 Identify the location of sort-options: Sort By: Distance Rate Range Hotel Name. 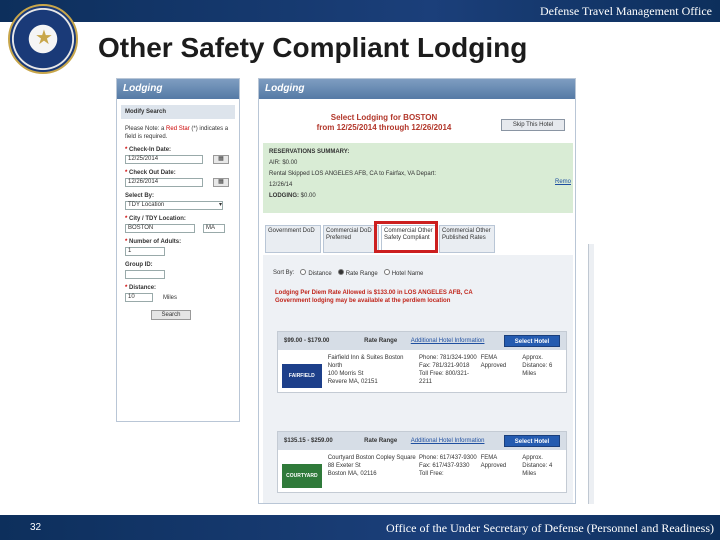
(348, 273).